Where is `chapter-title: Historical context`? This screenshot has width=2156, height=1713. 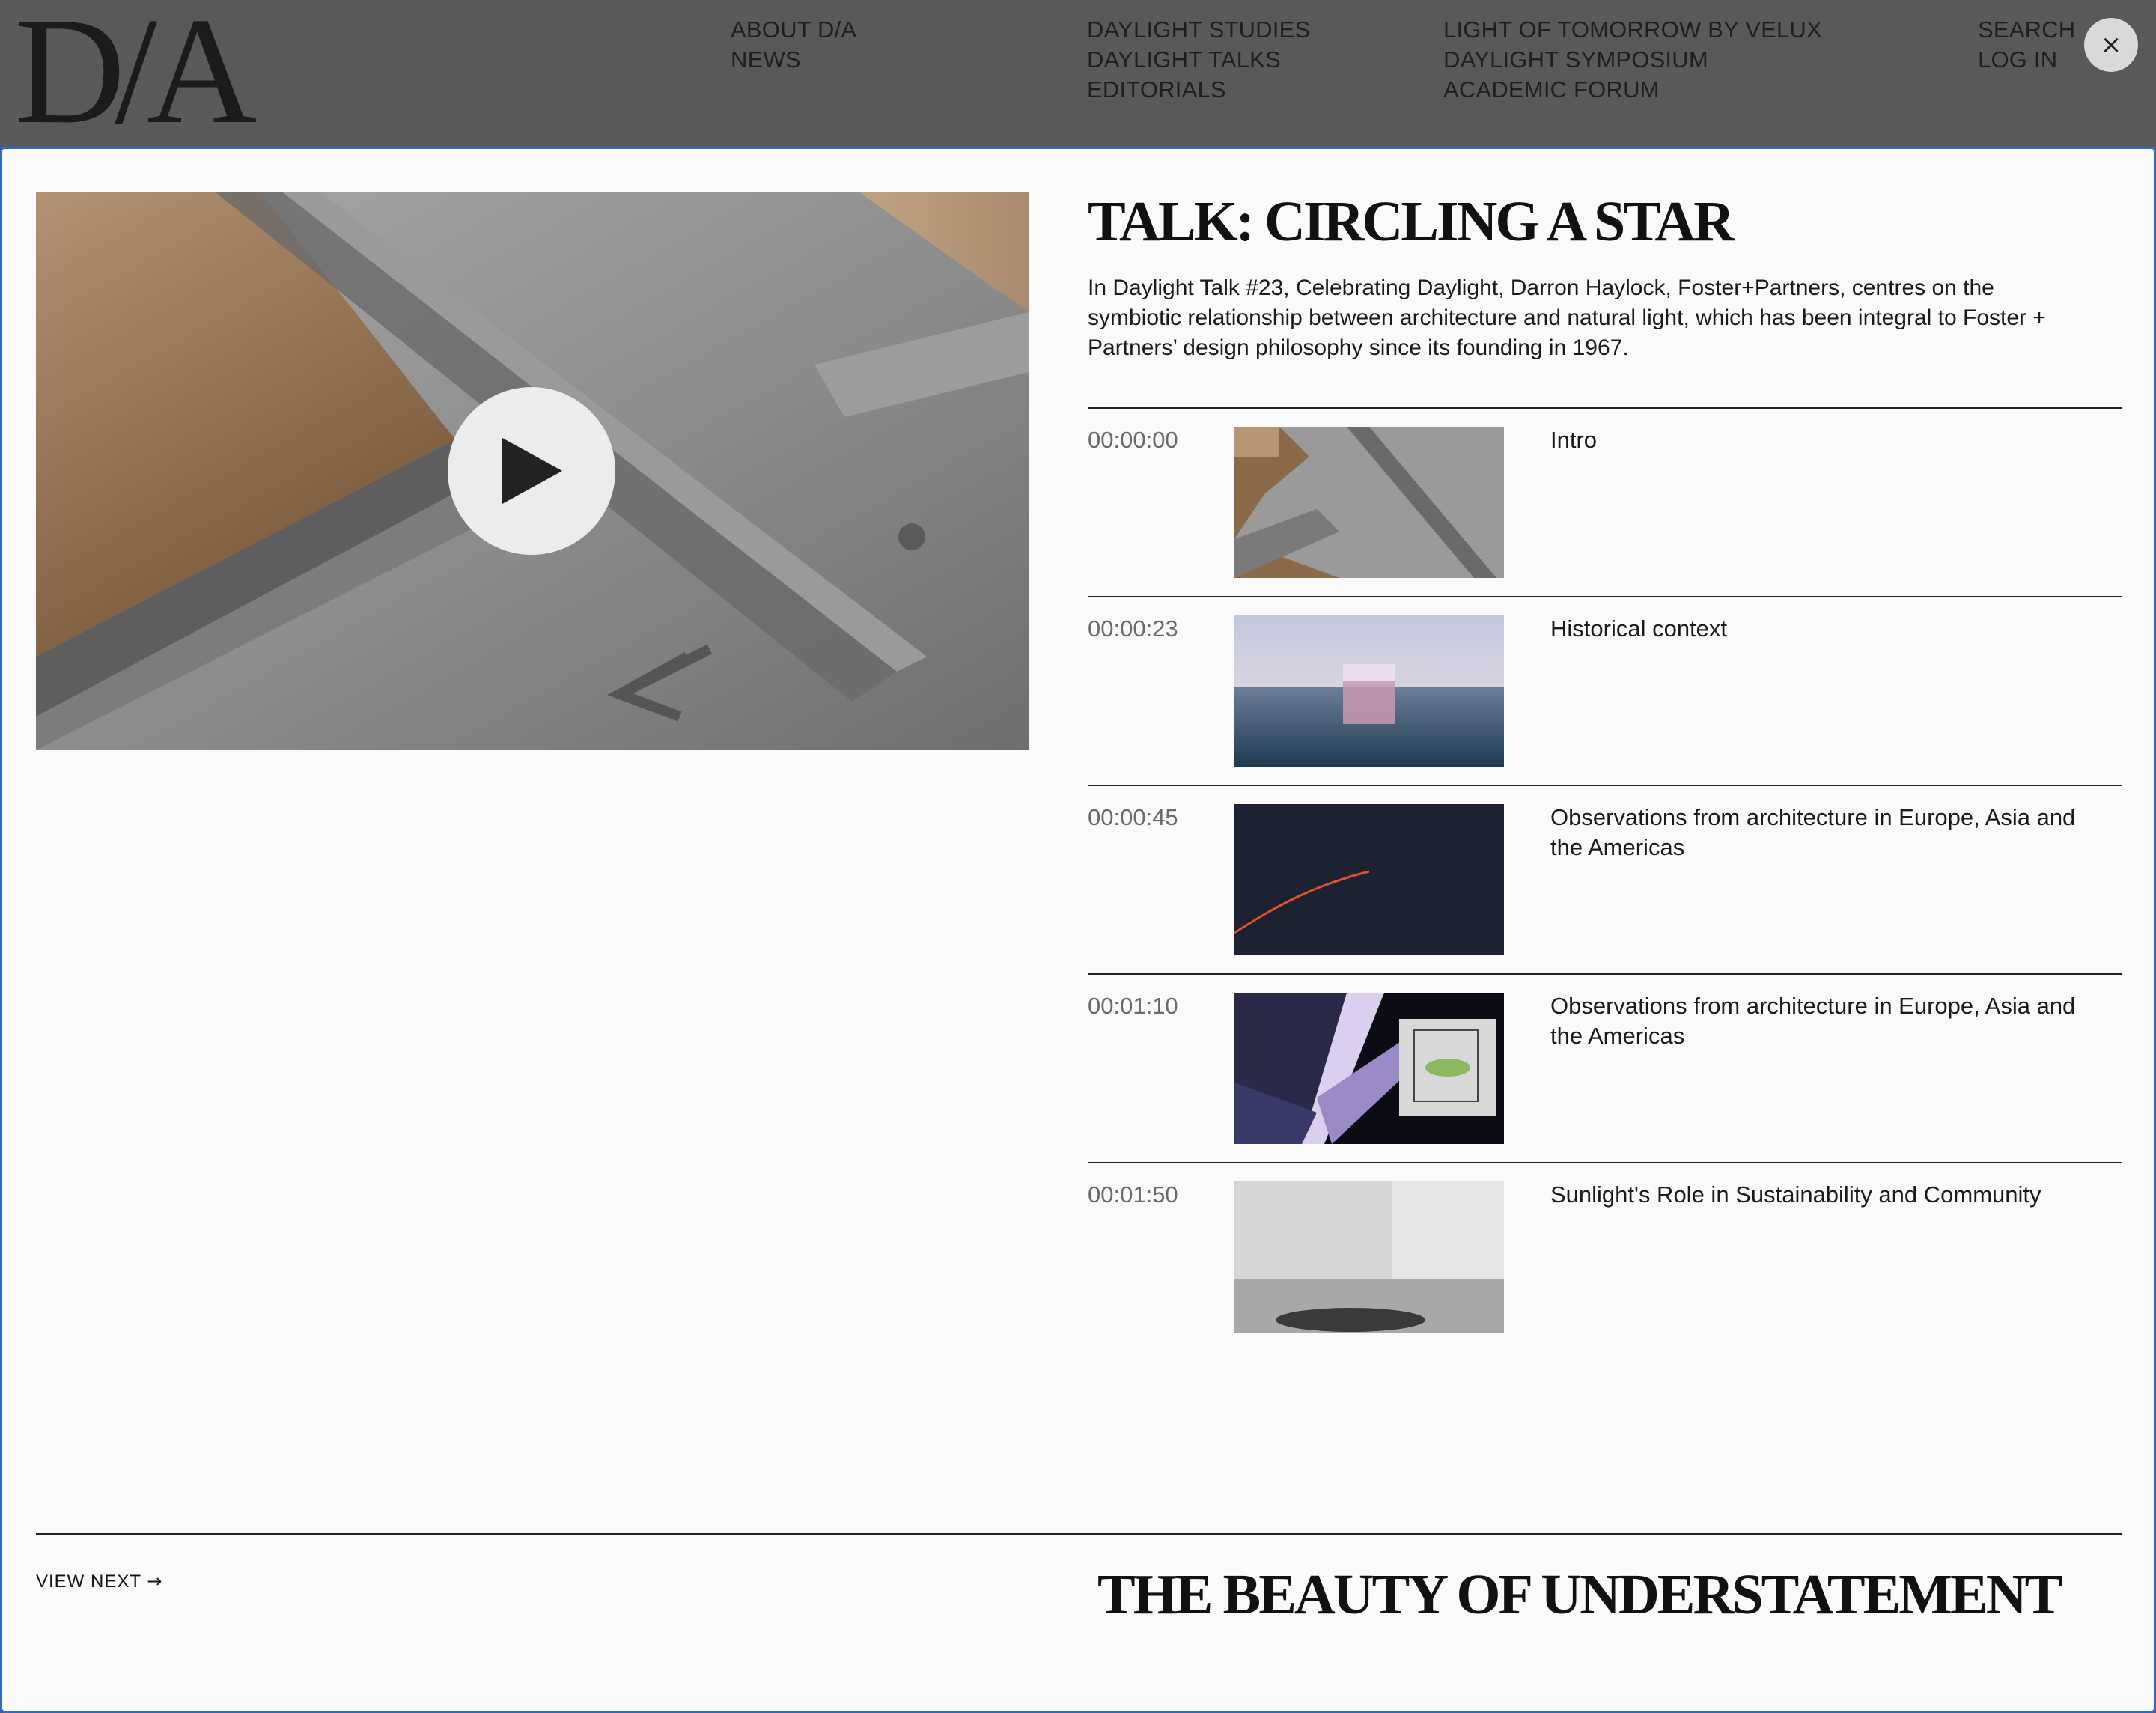
chapter-title: Historical context is located at coordinates (1639, 628).